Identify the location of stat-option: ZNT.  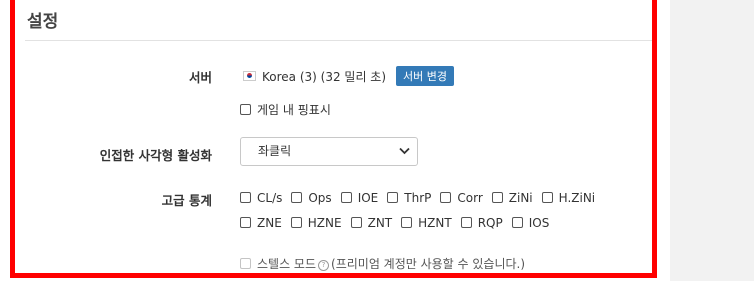
(371, 223).